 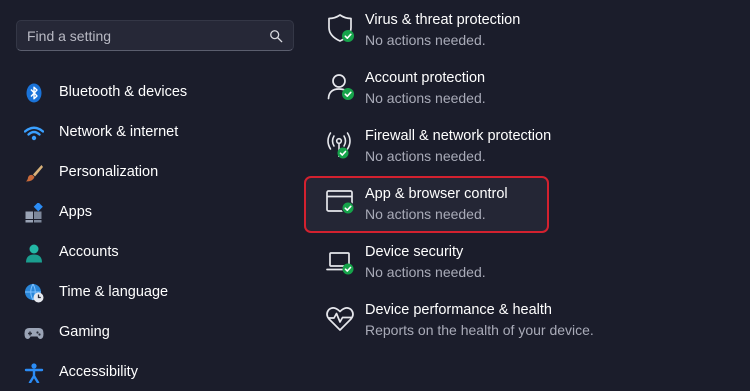 I want to click on account-protection-icon, so click(x=340, y=87).